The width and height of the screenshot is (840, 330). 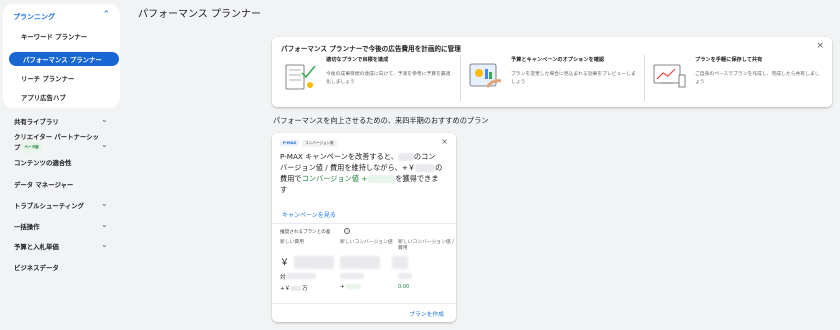 What do you see at coordinates (59, 143) in the screenshot?
I see `sidebar-item-creator-partnerships: クリエイター パートナーシップ ベータ版` at bounding box center [59, 143].